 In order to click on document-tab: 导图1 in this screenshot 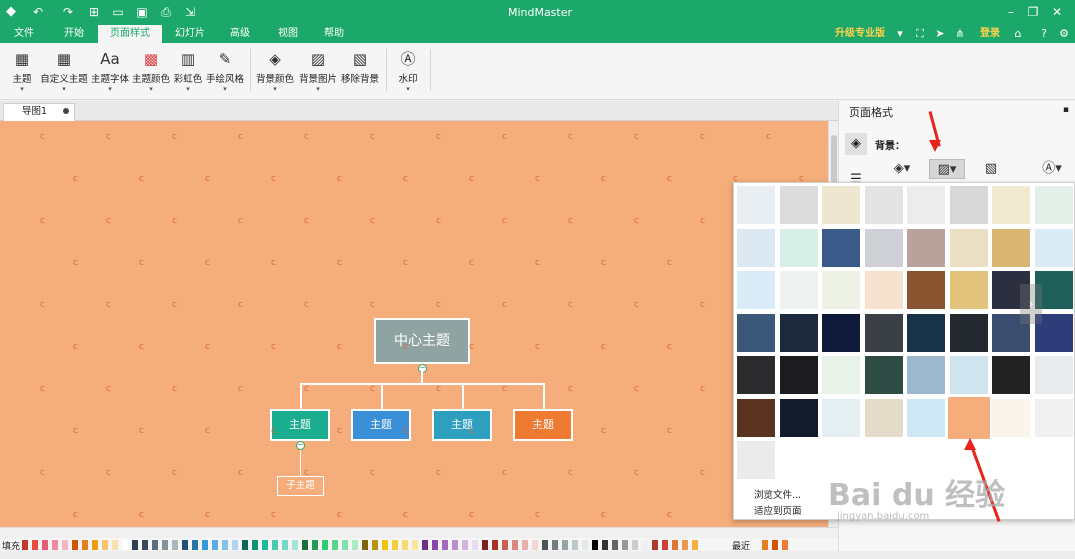, I will do `click(39, 112)`.